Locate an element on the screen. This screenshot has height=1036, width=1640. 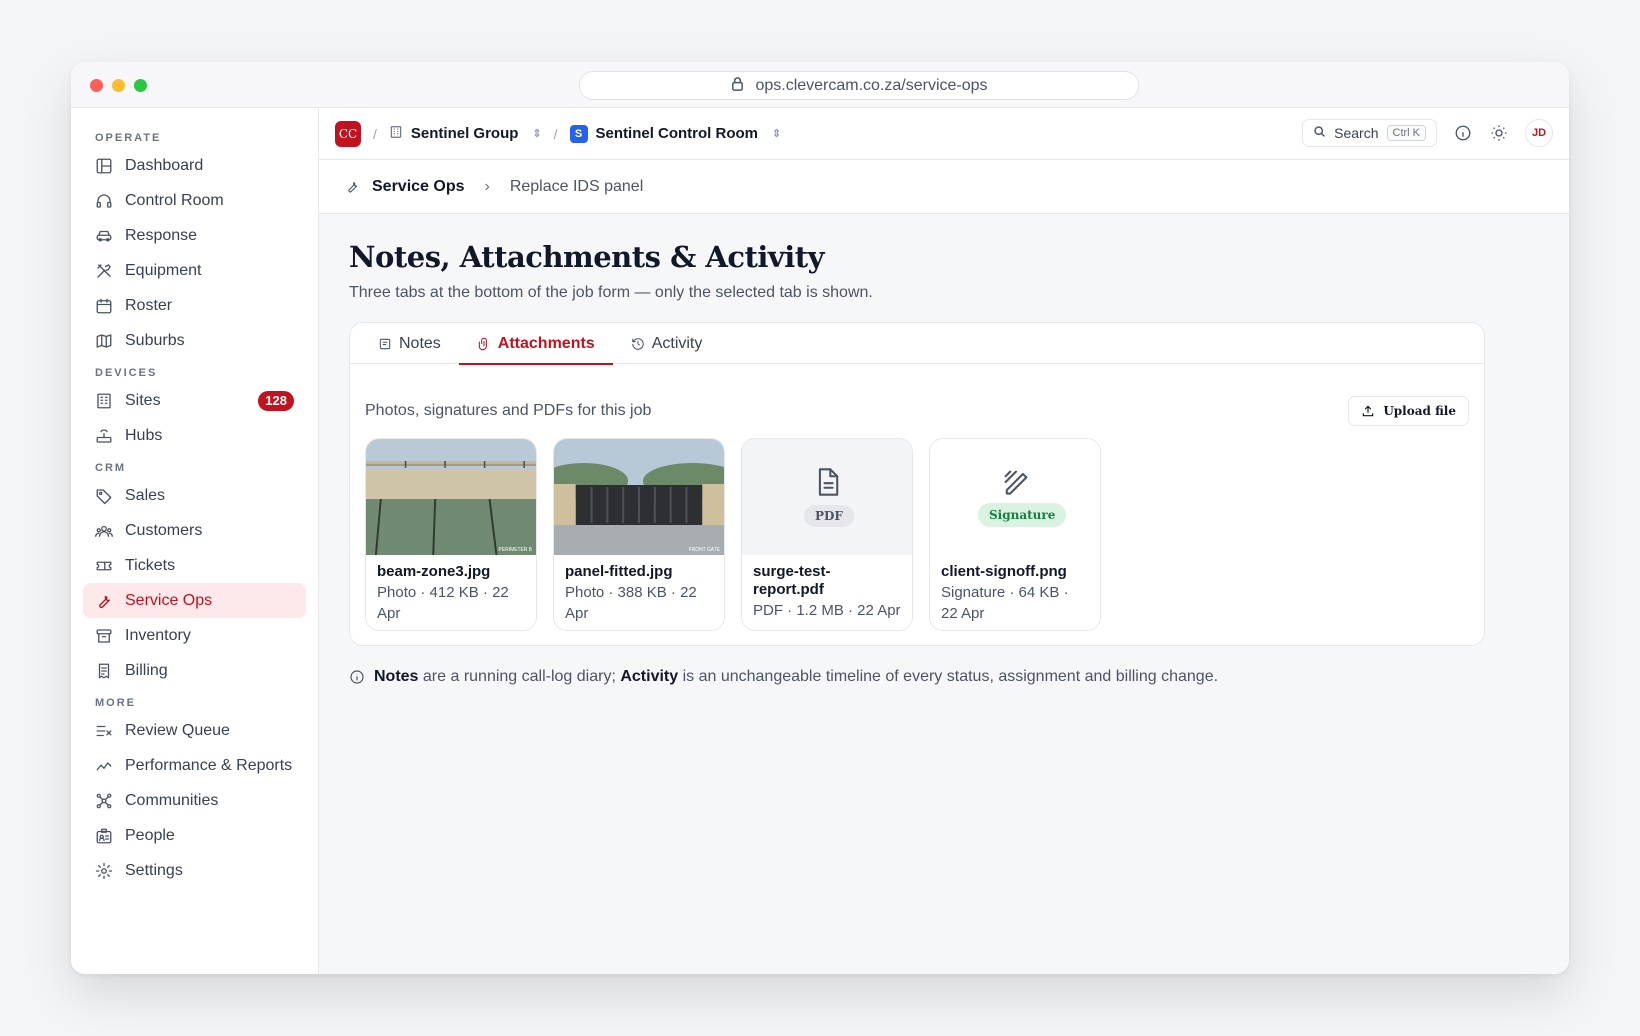
section-label-devices: DEVICES is located at coordinates (126, 373).